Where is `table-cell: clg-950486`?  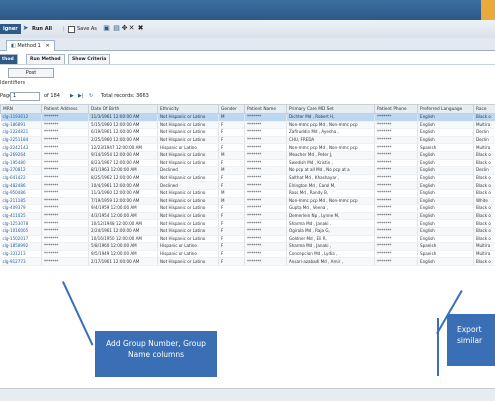 table-cell: clg-950486 is located at coordinates (21, 193).